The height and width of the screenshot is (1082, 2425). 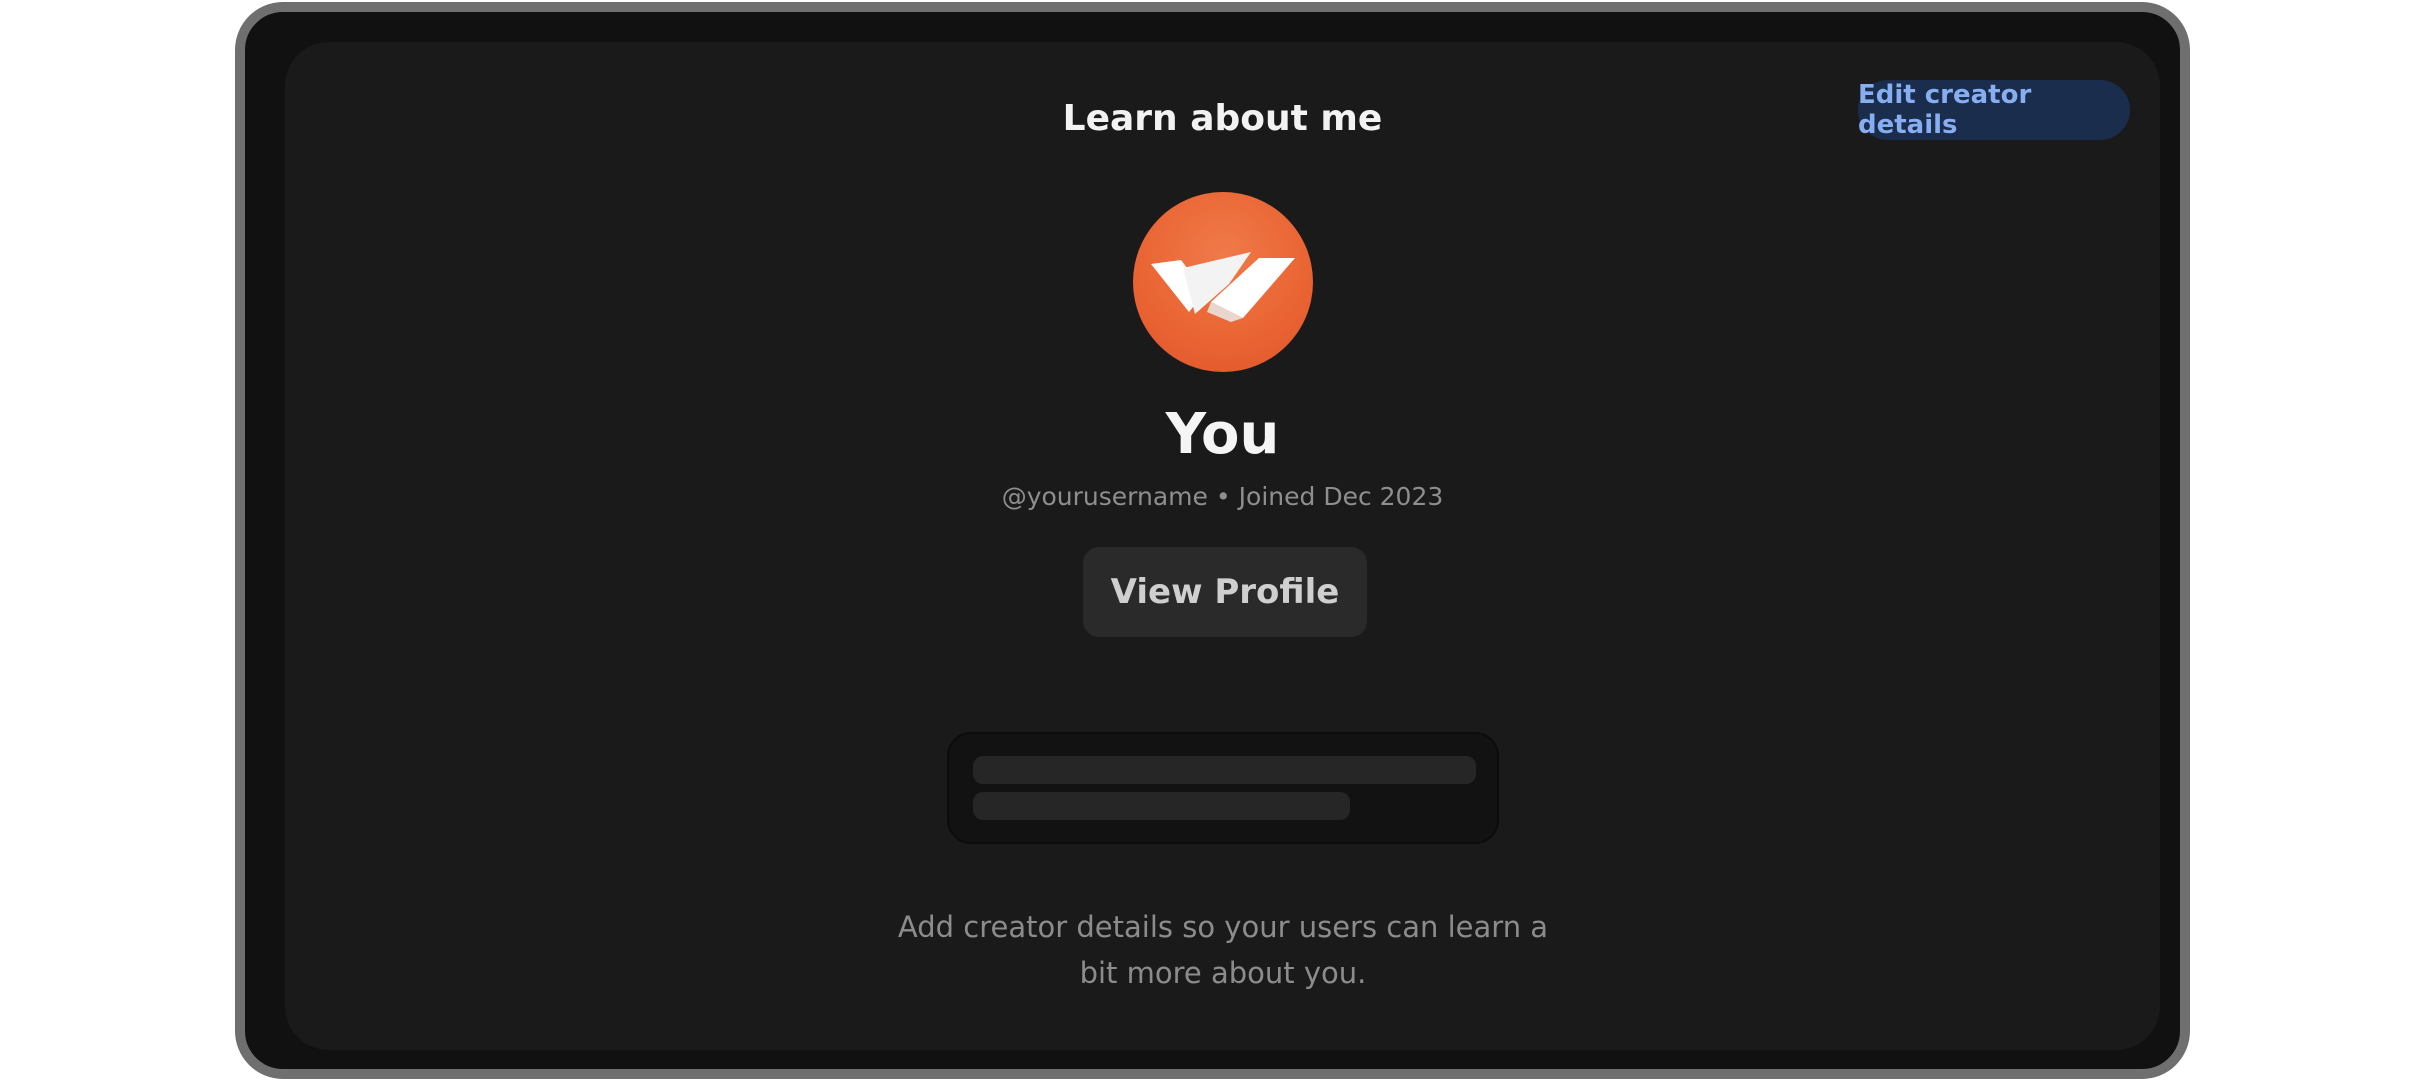 What do you see at coordinates (1223, 287) in the screenshot?
I see `brand-logo-icon` at bounding box center [1223, 287].